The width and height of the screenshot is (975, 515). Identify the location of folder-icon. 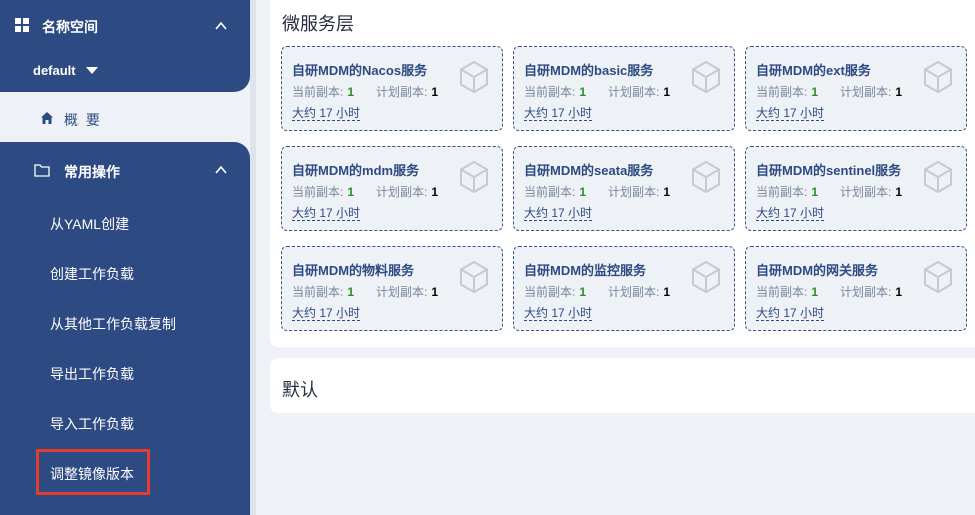
(42, 170).